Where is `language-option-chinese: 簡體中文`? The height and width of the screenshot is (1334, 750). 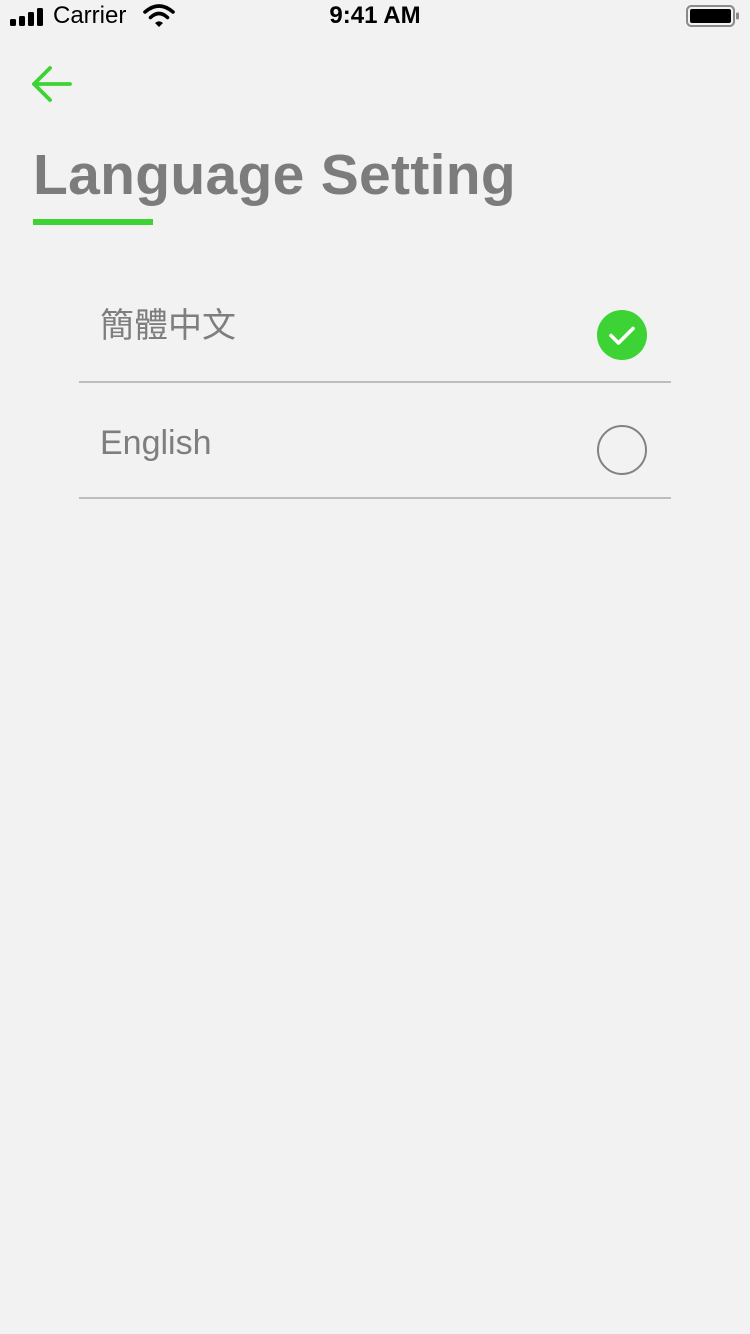 language-option-chinese: 簡體中文 is located at coordinates (375, 325).